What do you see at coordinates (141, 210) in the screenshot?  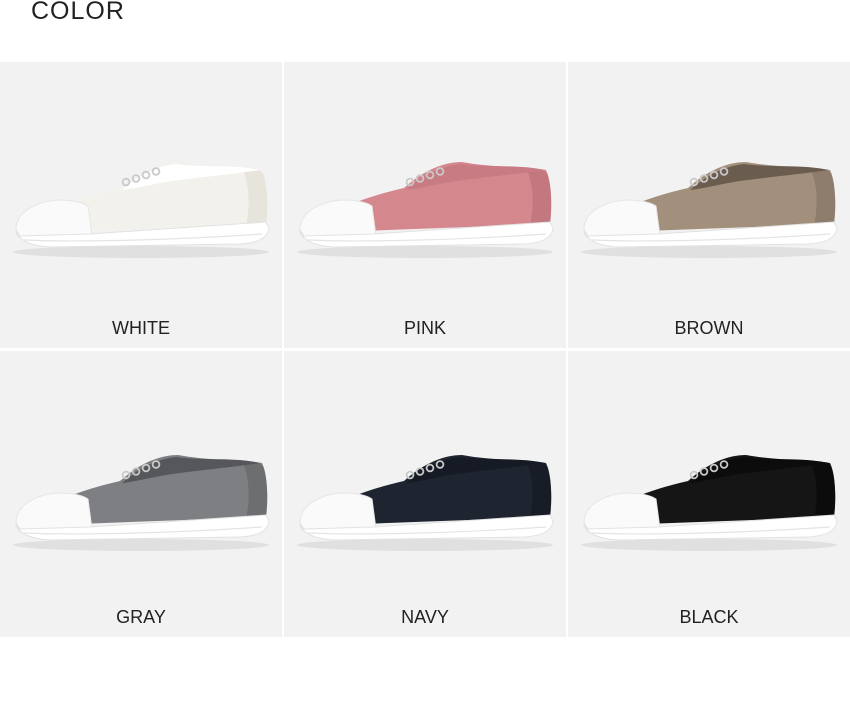 I see `shoe-image-white` at bounding box center [141, 210].